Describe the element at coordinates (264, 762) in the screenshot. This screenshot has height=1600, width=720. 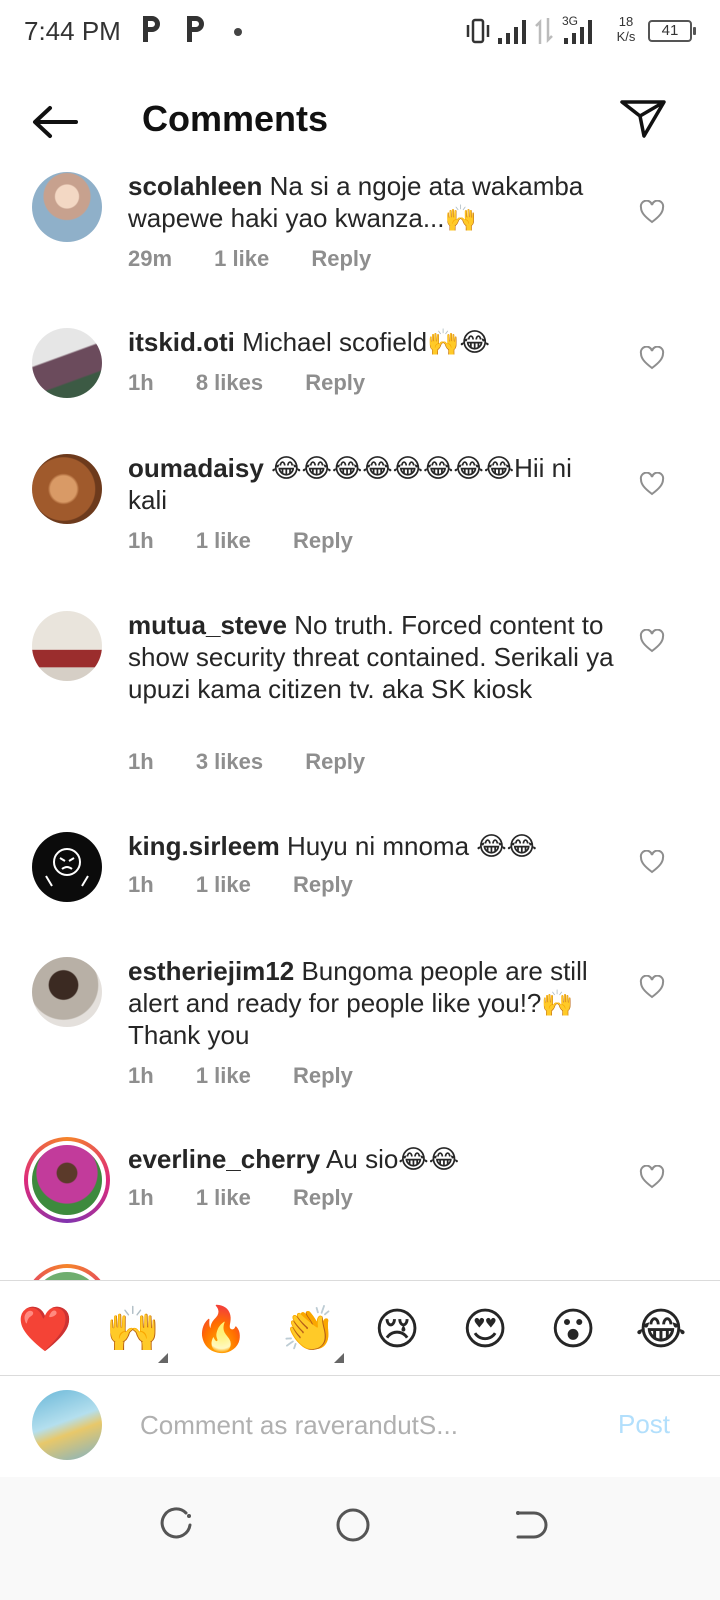
I see `comment-meta: 1h 3 likes Reply` at that location.